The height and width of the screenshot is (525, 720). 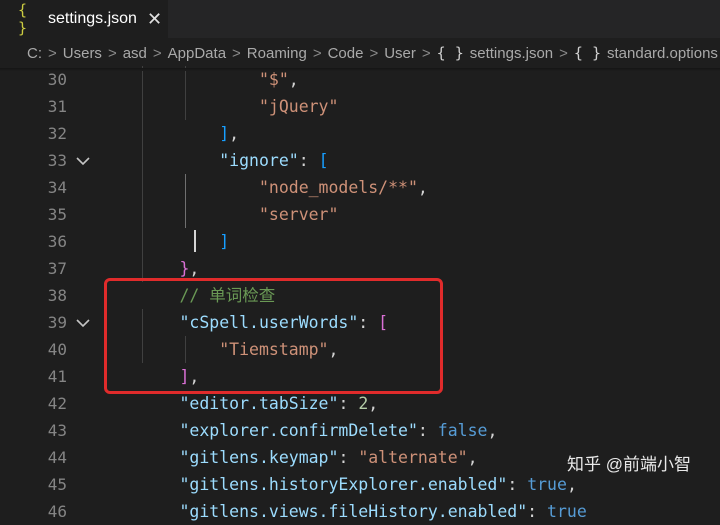 What do you see at coordinates (57, 403) in the screenshot?
I see `line-number: 42` at bounding box center [57, 403].